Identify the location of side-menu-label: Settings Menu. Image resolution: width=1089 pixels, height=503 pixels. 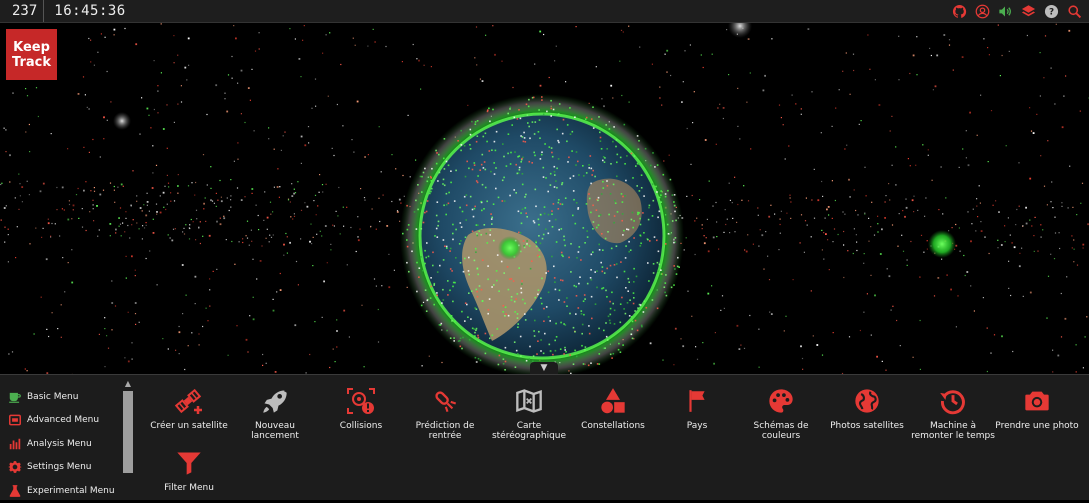
(59, 467).